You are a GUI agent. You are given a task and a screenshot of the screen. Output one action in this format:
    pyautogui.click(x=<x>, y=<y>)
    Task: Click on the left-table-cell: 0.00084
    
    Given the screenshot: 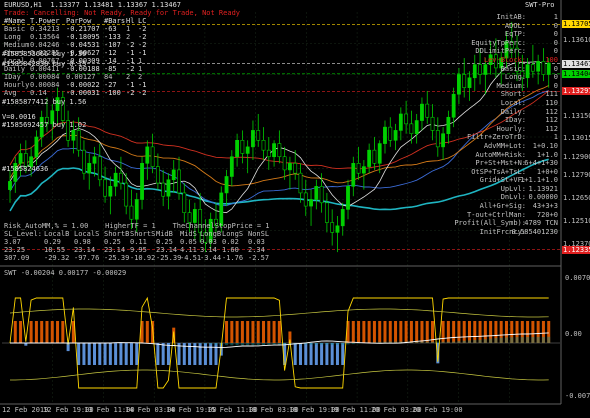 What is the action you would take?
    pyautogui.click(x=45, y=85)
    